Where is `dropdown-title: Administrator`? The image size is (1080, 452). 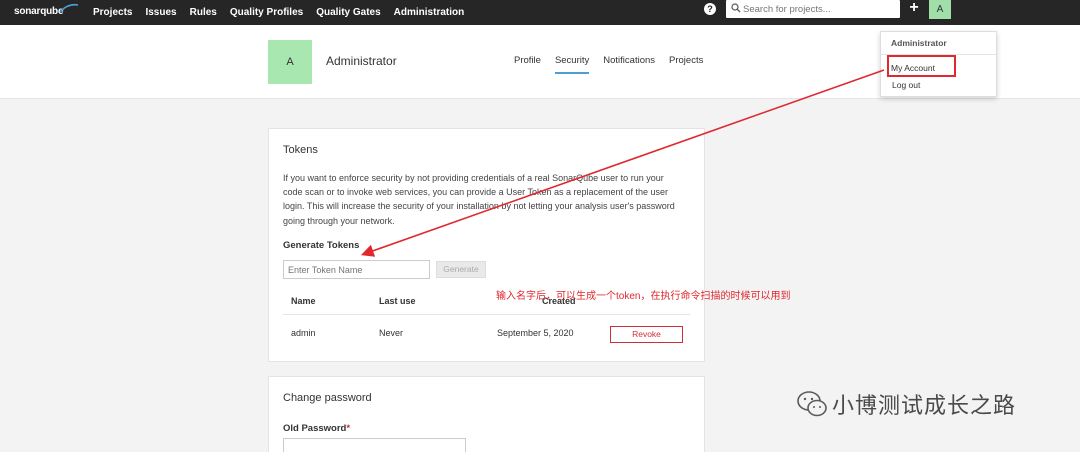
dropdown-title: Administrator is located at coordinates (919, 43).